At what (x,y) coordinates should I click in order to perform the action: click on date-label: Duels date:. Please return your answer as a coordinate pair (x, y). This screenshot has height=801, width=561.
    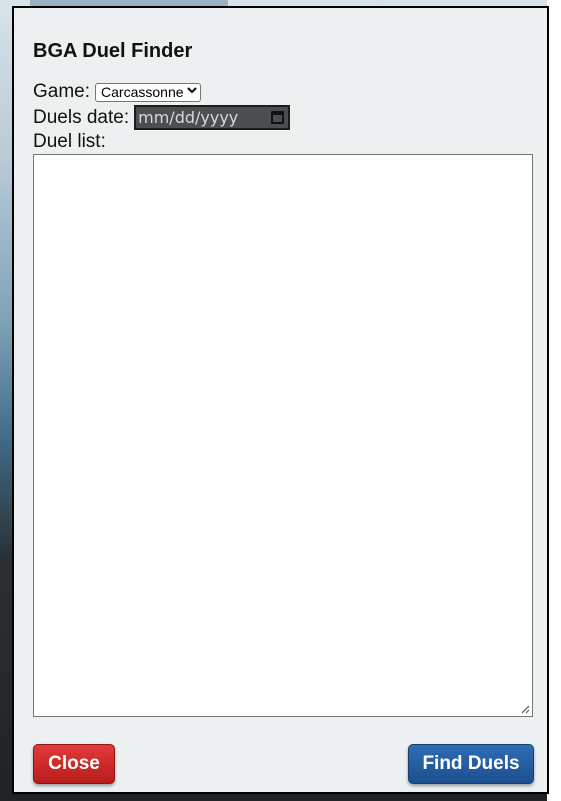
    Looking at the image, I should click on (81, 117).